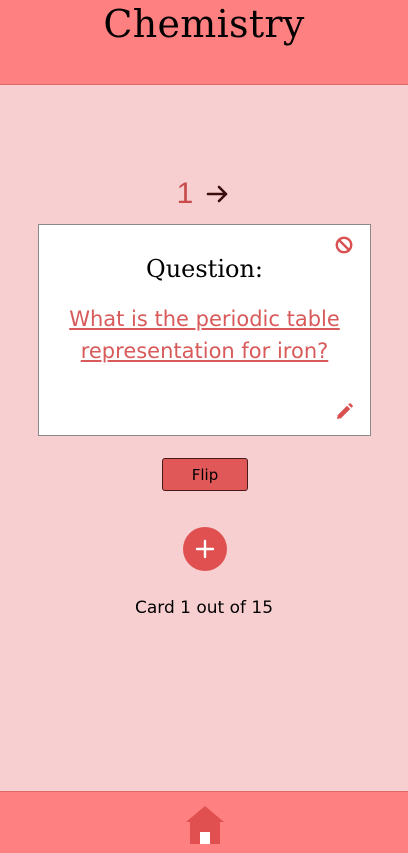  I want to click on block-icon, so click(344, 245).